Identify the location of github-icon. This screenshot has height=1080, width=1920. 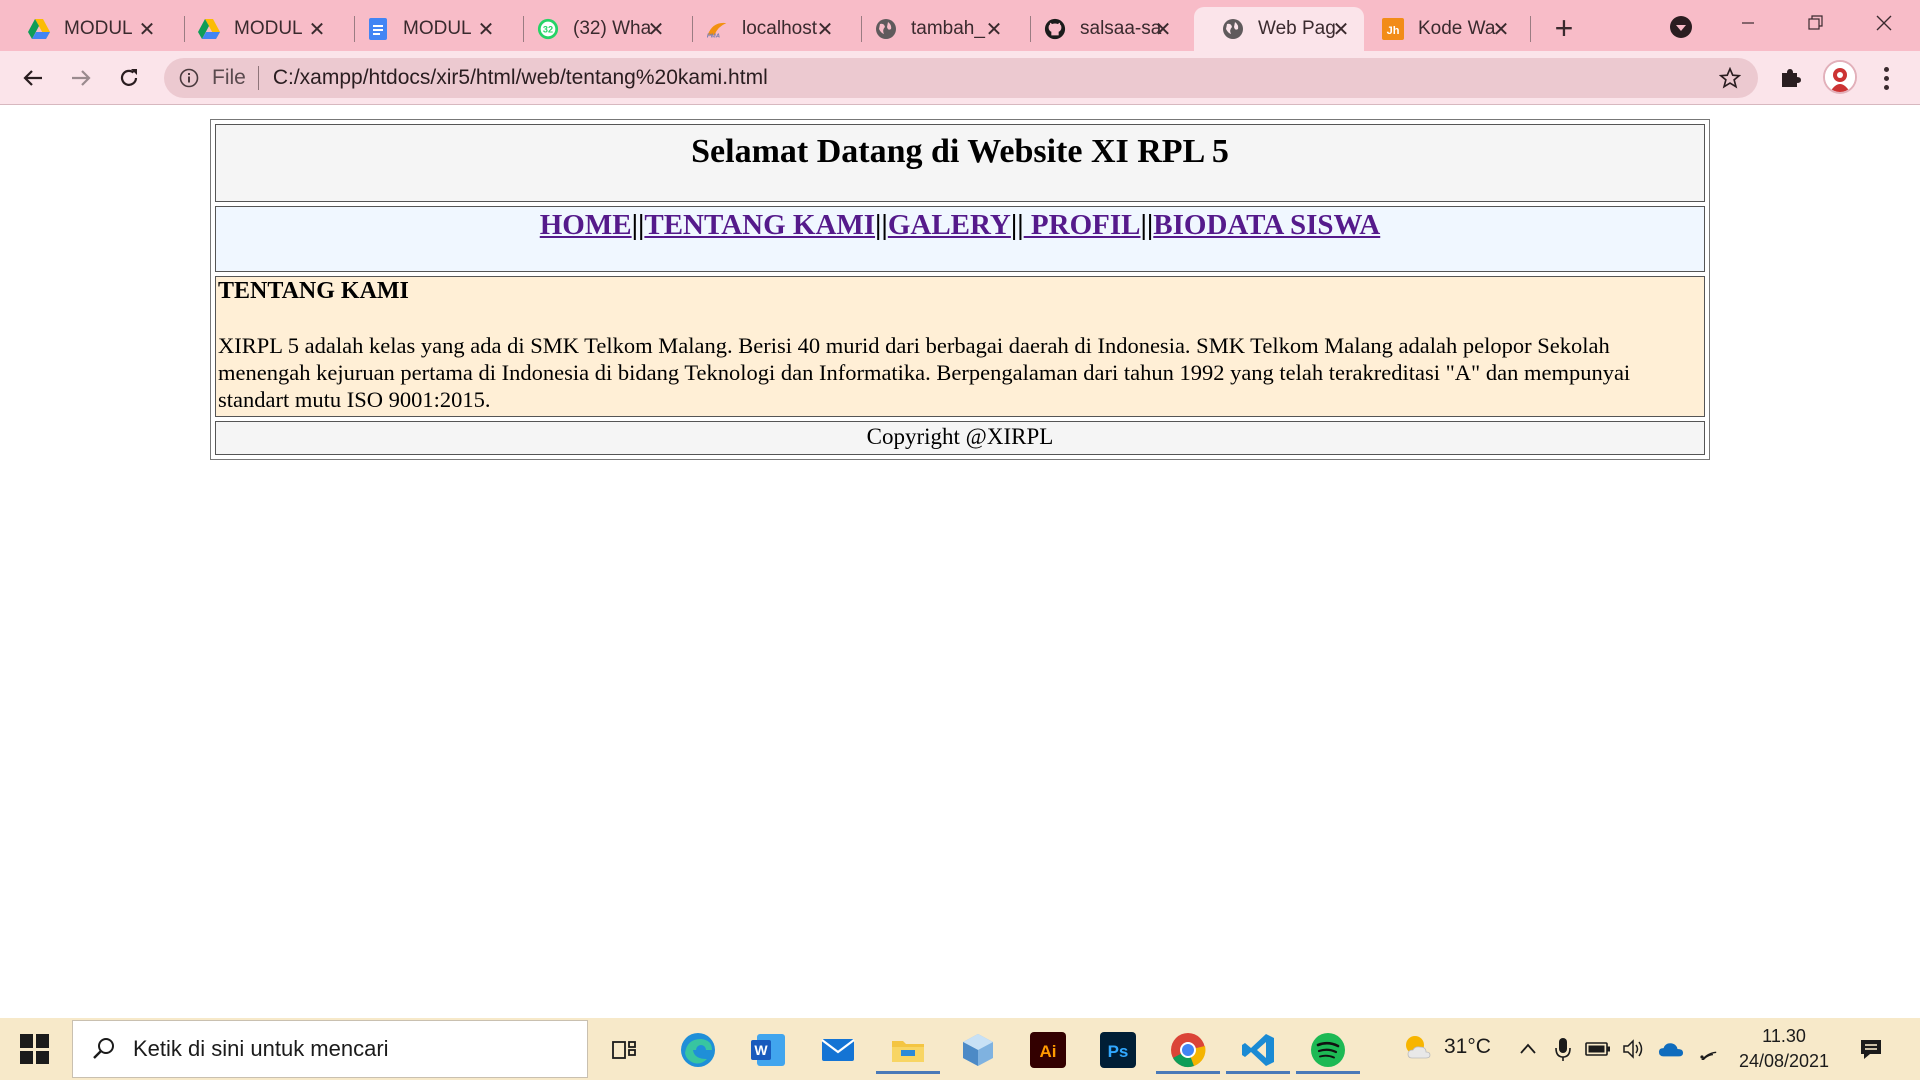
(1055, 29).